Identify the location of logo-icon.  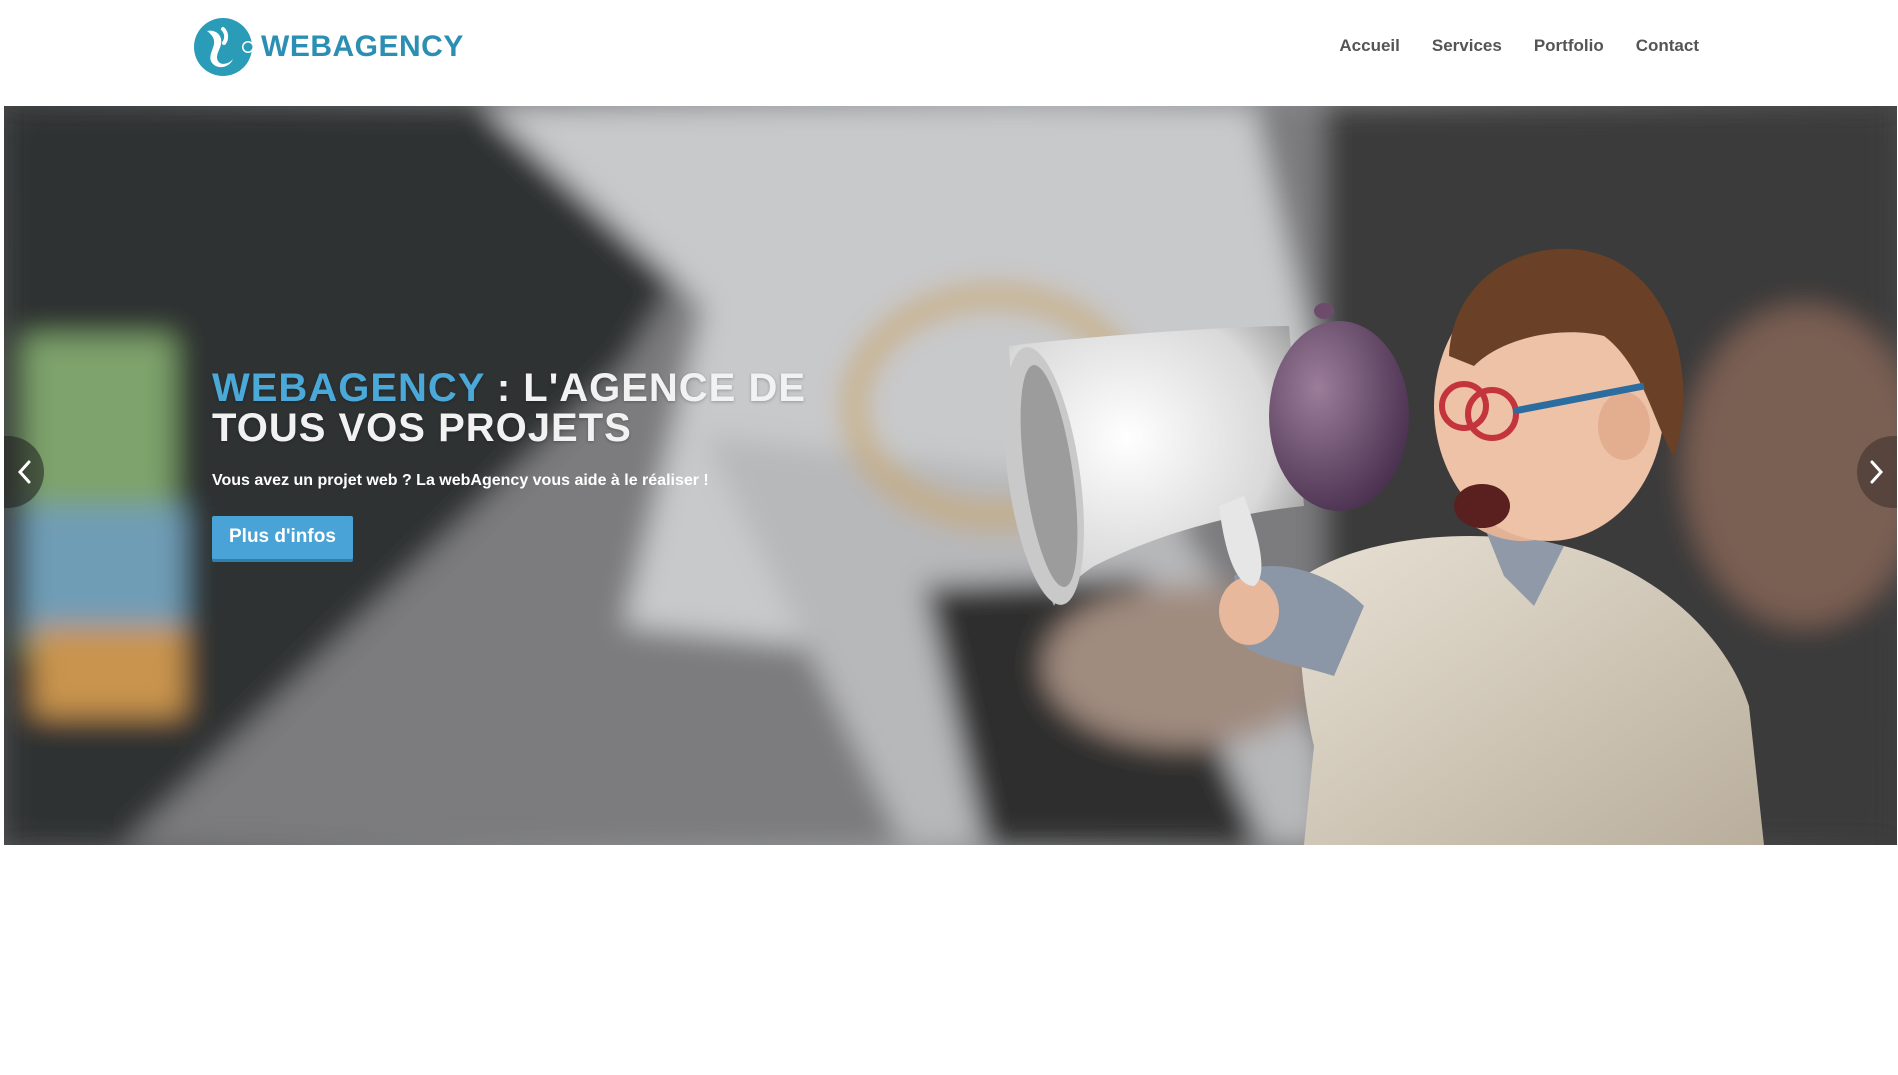
(223, 47).